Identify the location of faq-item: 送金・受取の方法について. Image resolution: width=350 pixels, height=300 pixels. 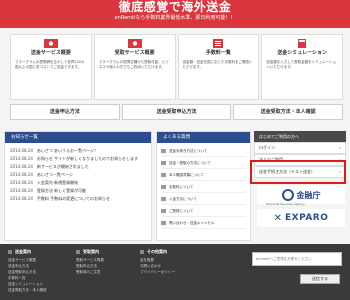
(203, 163).